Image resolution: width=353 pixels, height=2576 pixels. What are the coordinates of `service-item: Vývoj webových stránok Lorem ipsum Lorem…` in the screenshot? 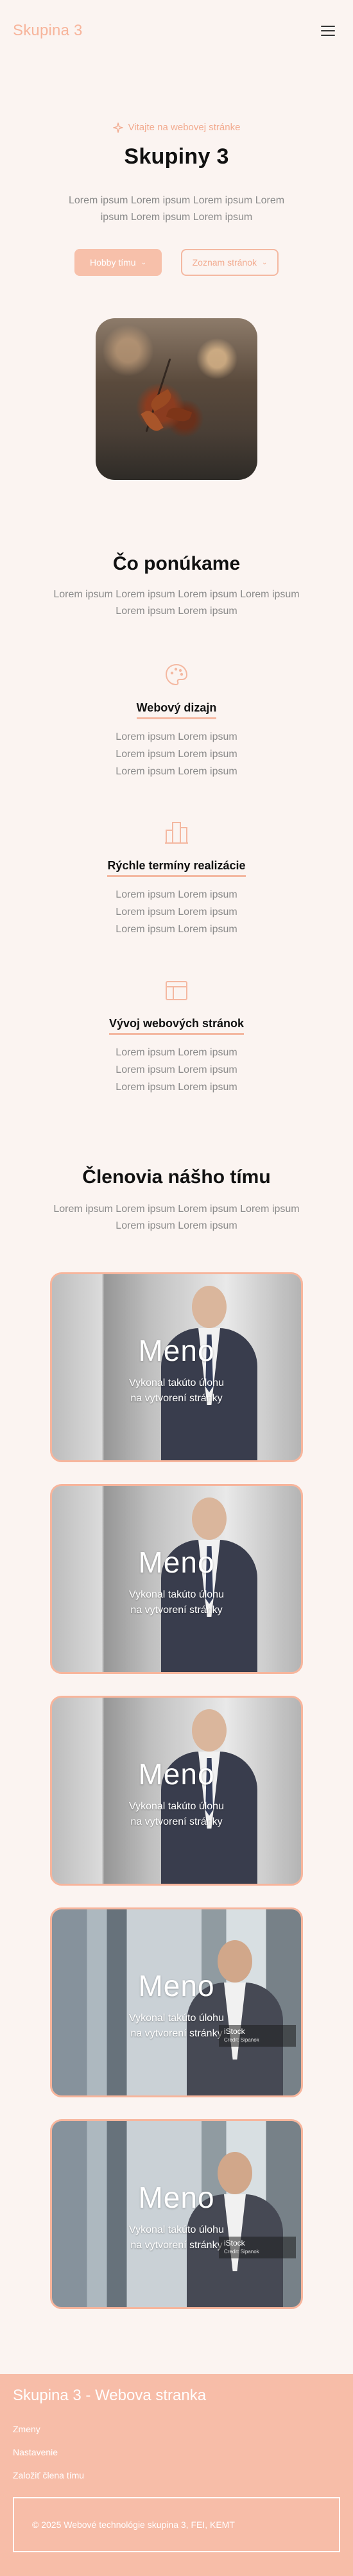 It's located at (176, 1036).